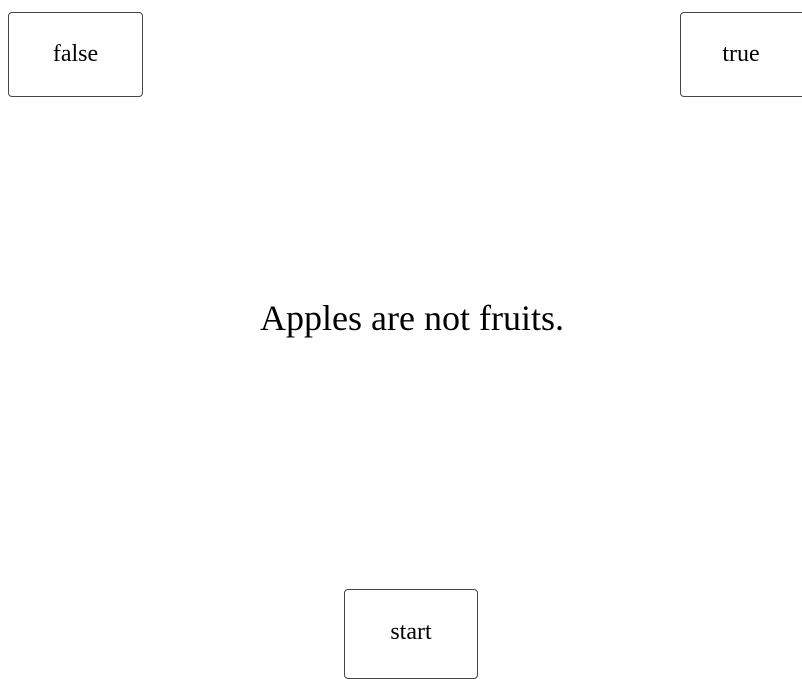 This screenshot has height=679, width=802. Describe the element at coordinates (412, 318) in the screenshot. I see `statement-text: Apples are not fruits.` at that location.